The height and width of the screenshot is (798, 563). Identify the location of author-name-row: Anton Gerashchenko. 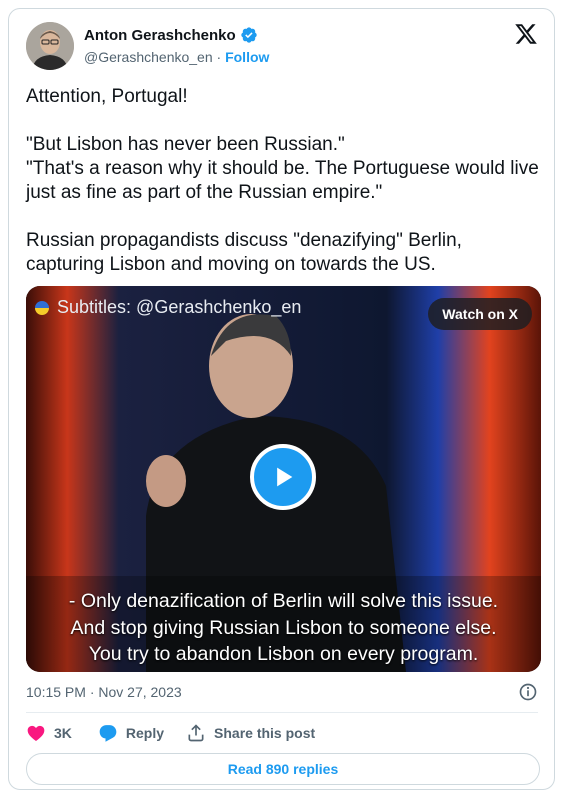
(171, 35).